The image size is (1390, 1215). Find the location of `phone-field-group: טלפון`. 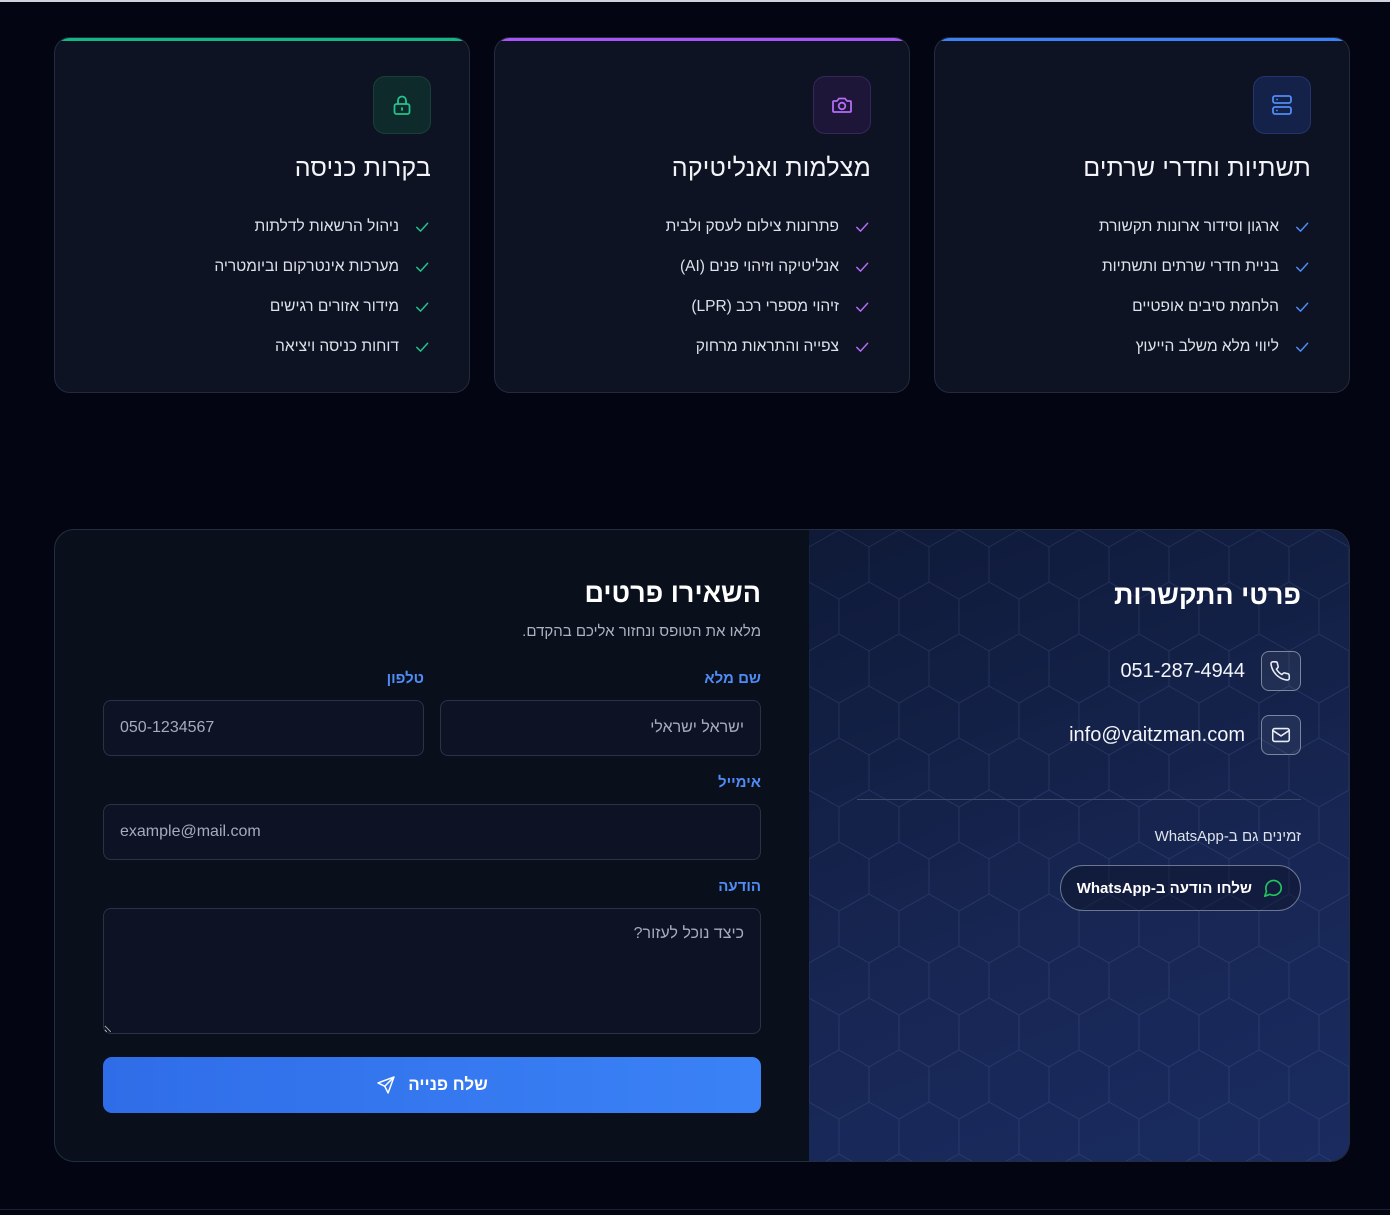

phone-field-group: טלפון is located at coordinates (263, 713).